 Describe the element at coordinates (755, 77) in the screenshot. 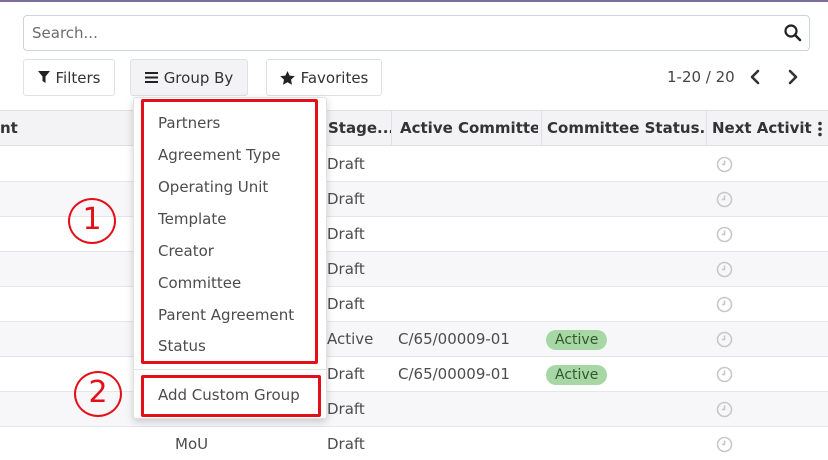

I see `chevron-left-icon` at that location.